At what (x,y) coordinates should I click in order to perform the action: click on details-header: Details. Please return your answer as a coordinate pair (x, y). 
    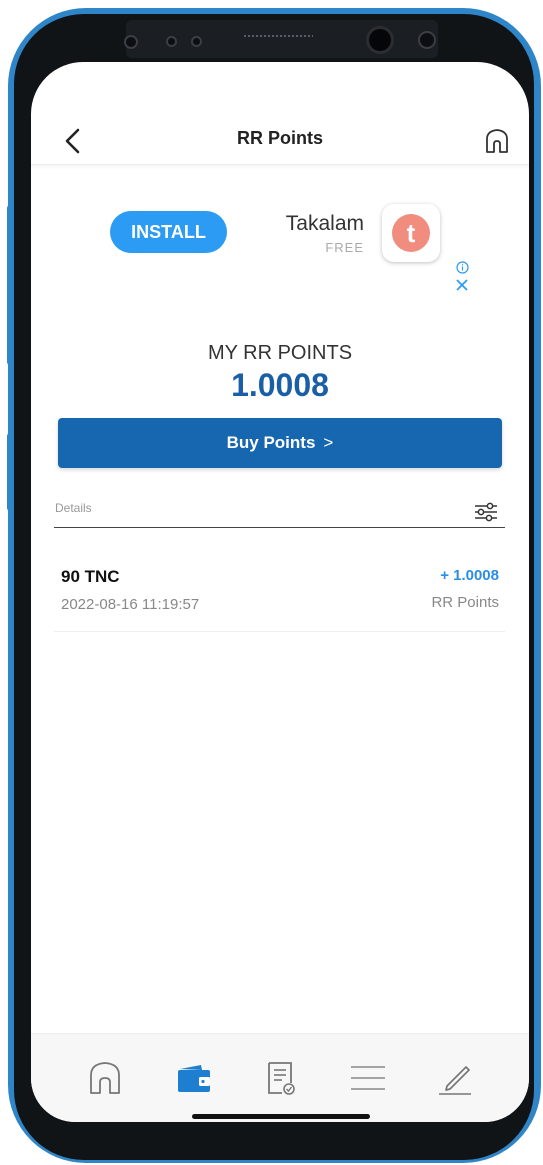
    Looking at the image, I should click on (279, 512).